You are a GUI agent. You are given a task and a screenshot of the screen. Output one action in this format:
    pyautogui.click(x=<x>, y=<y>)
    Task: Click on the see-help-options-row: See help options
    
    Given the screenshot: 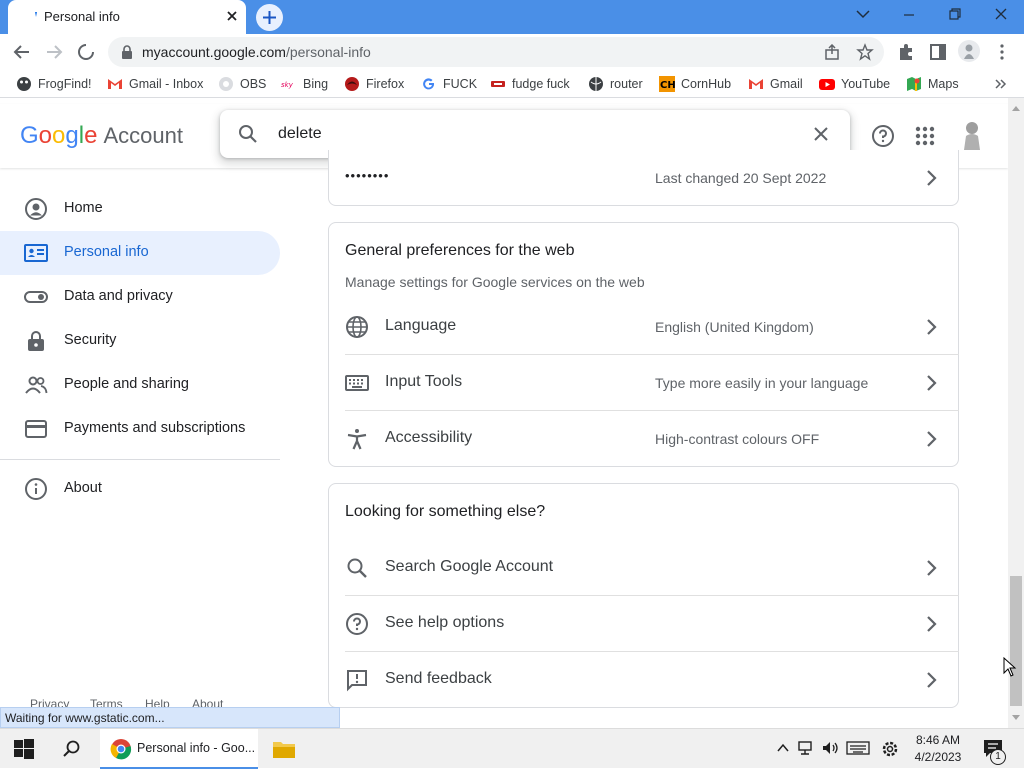 What is the action you would take?
    pyautogui.click(x=652, y=624)
    